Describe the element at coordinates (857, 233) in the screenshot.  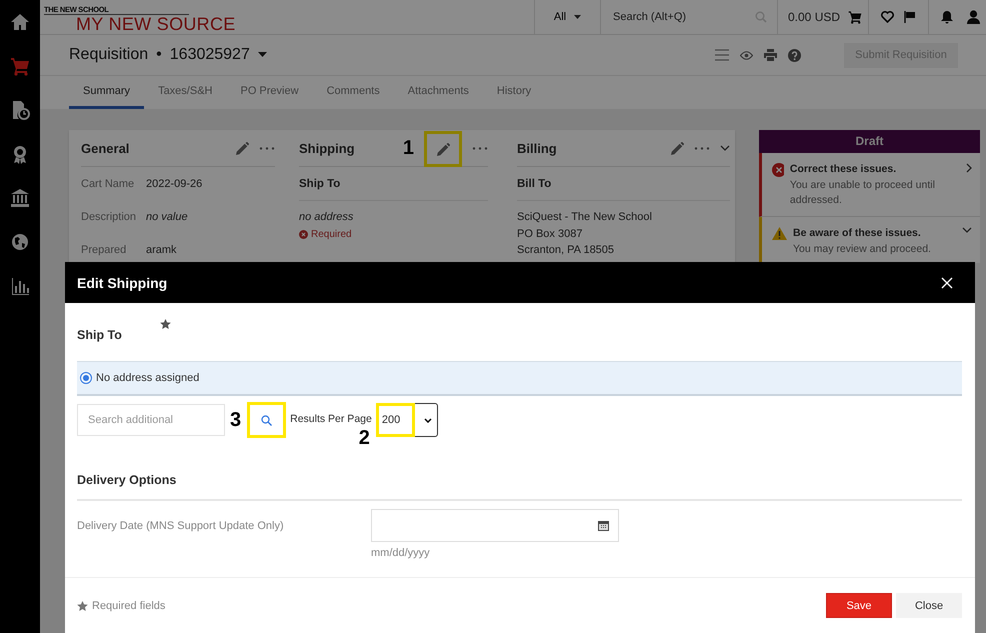
I see `issue-title: Be aware of these issues.` at that location.